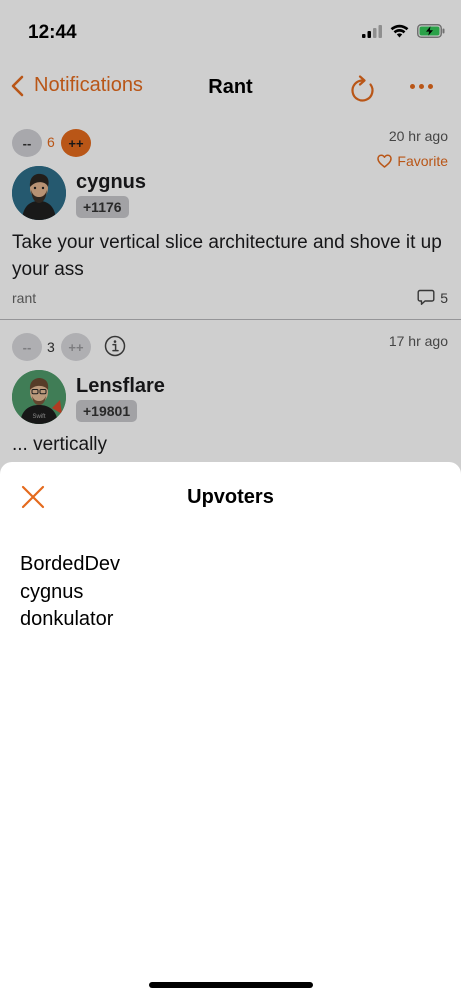 The image size is (461, 998). What do you see at coordinates (231, 985) in the screenshot?
I see `home-indicator` at bounding box center [231, 985].